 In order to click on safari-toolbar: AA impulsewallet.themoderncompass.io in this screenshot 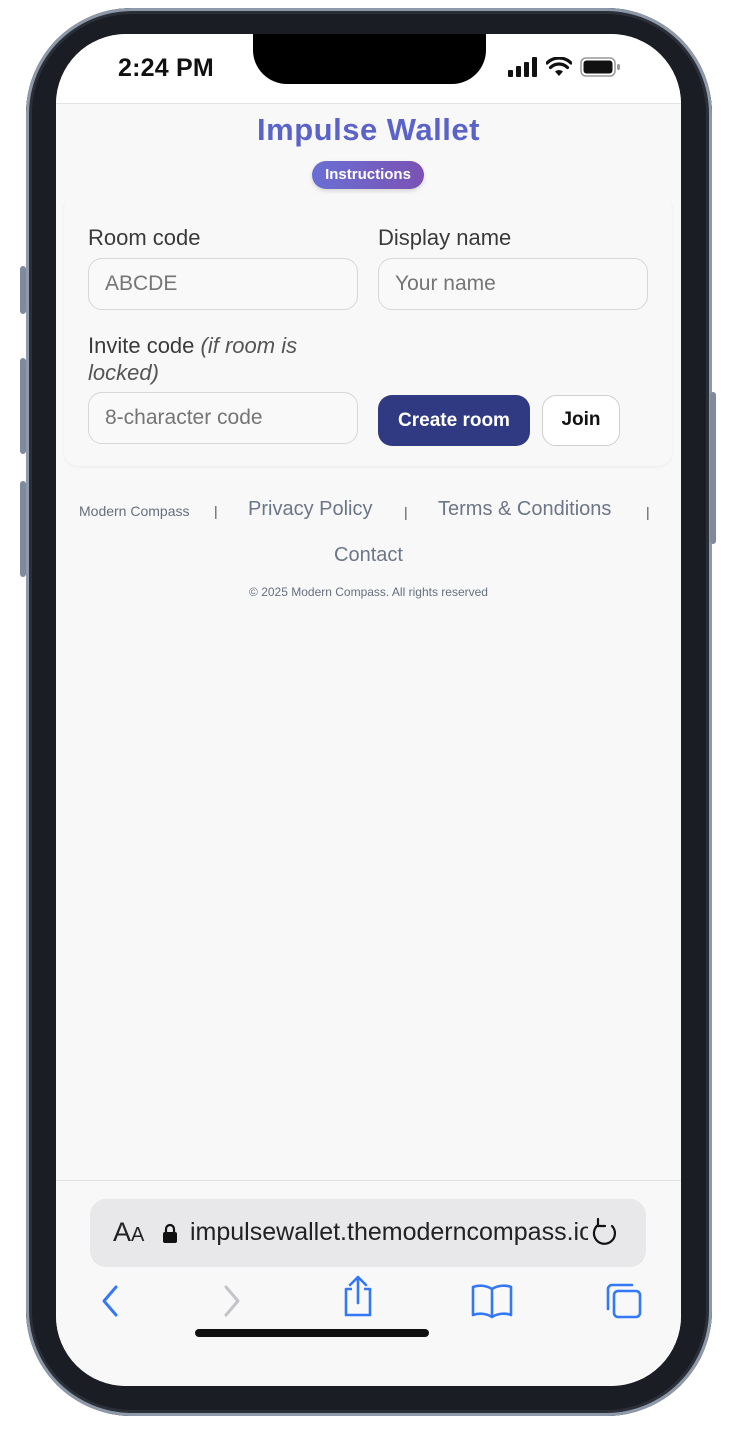, I will do `click(368, 1283)`.